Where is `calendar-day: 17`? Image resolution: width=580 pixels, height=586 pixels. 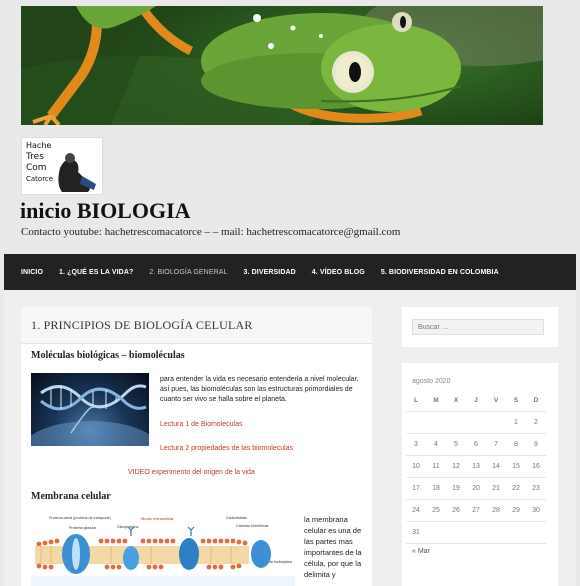
calendar-day: 17 is located at coordinates (416, 488).